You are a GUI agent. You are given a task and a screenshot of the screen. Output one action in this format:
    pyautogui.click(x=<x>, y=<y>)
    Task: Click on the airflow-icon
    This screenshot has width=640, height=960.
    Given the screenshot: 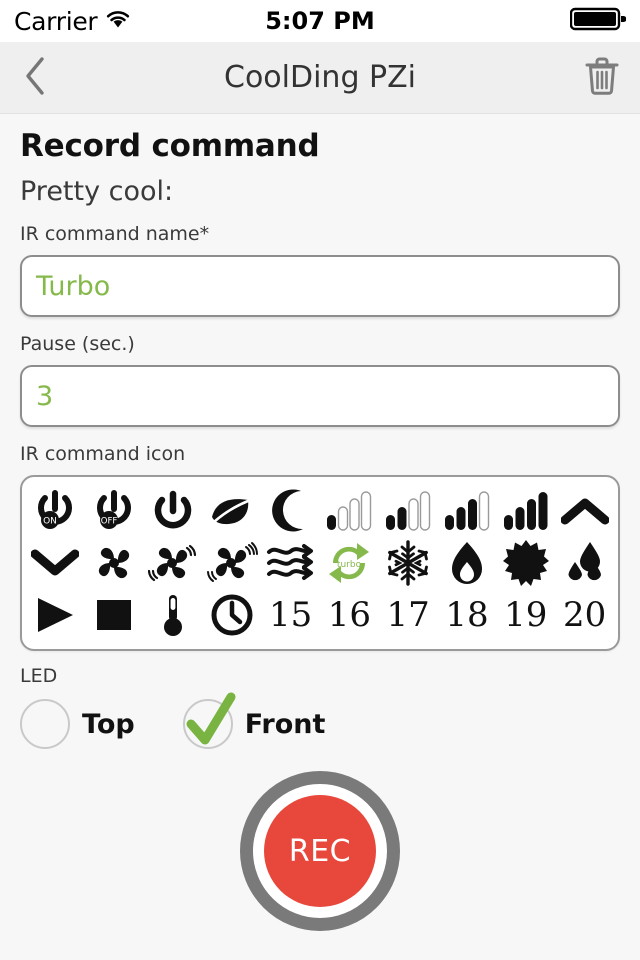 What is the action you would take?
    pyautogui.click(x=291, y=563)
    